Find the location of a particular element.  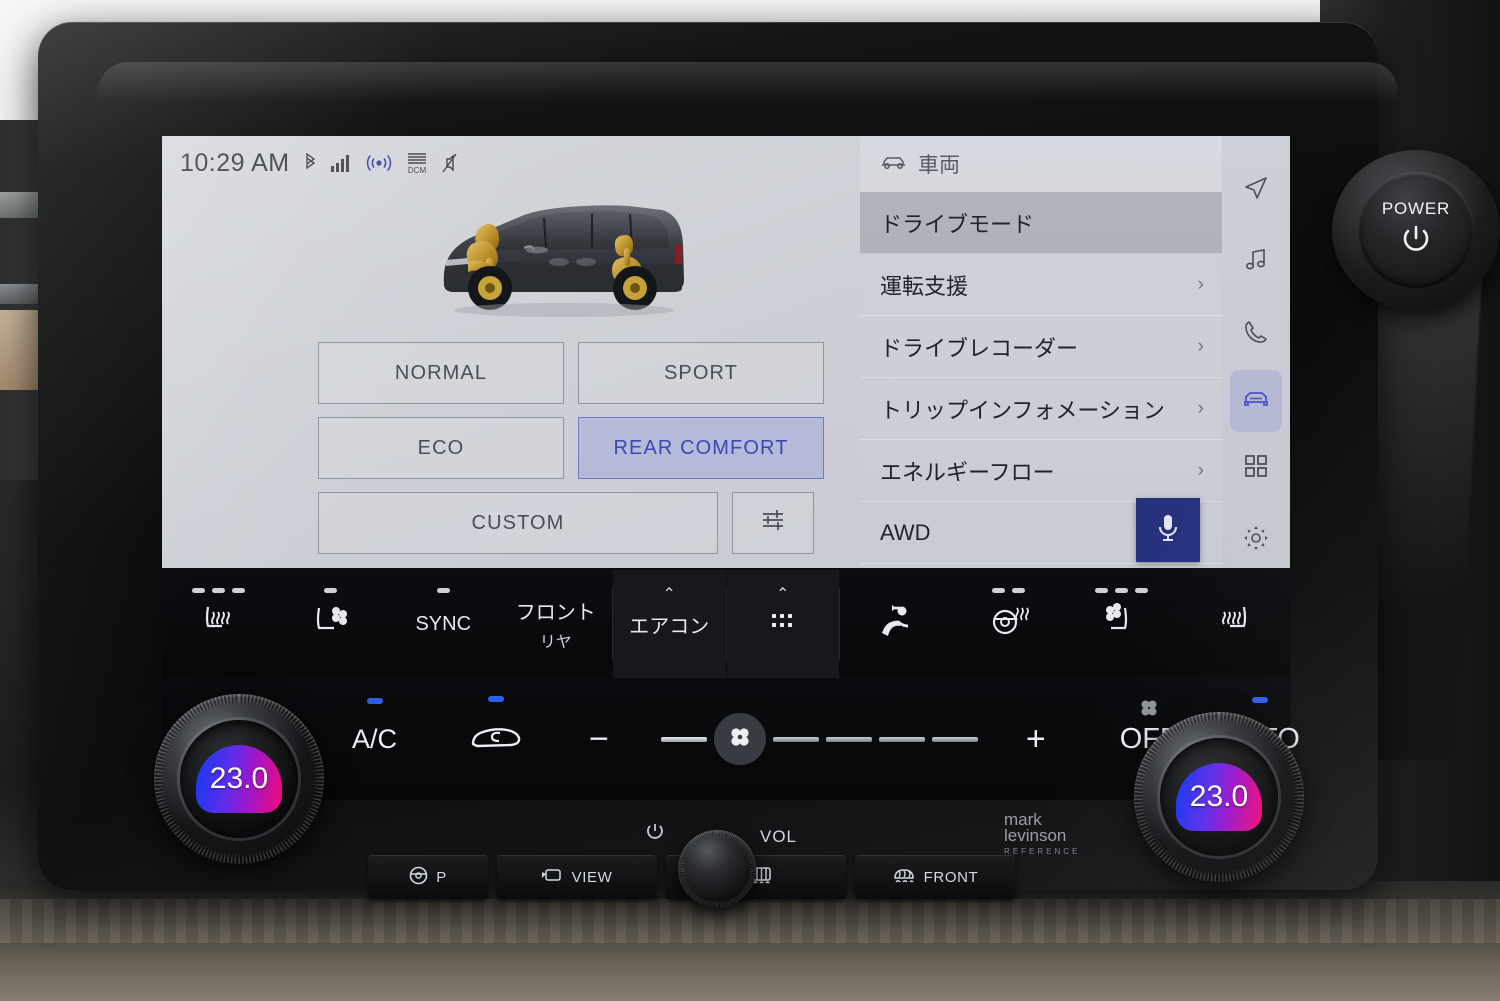

recirculation-icon is located at coordinates (496, 739).